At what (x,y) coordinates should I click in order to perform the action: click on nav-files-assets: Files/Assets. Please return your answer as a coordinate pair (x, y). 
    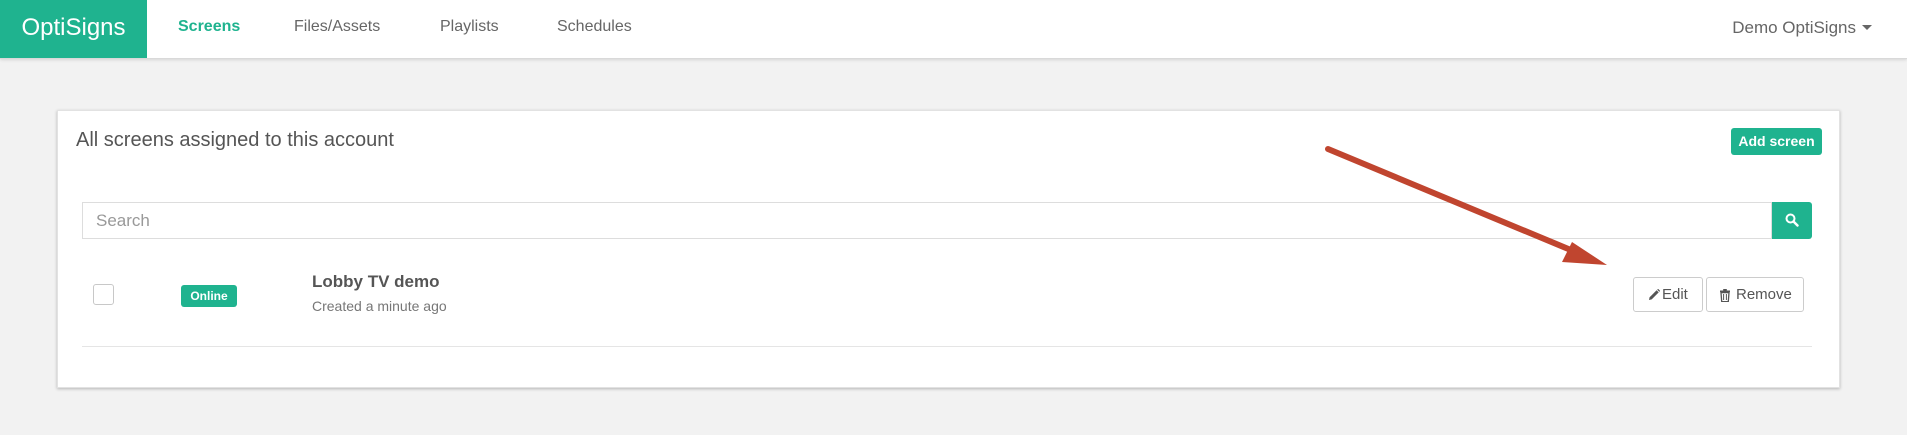
    Looking at the image, I should click on (337, 29).